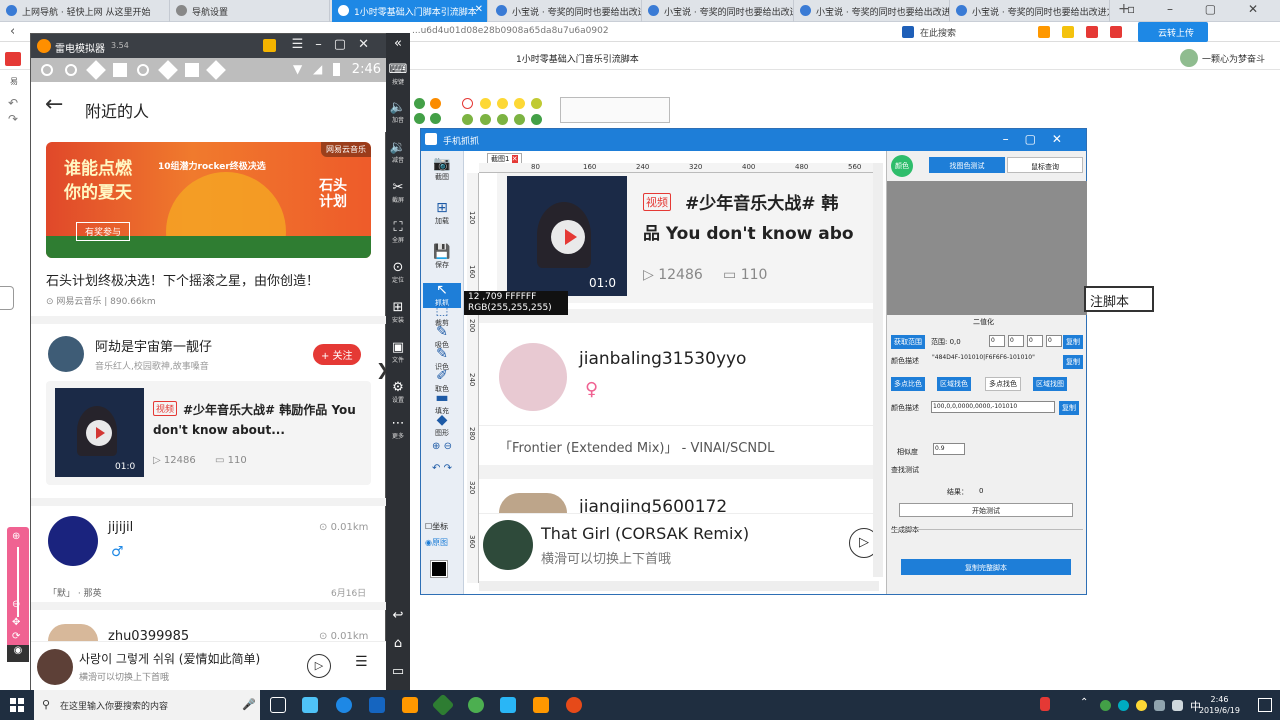 This screenshot has height=720, width=1280. I want to click on zoom-in-icon: ⊕, so click(16, 536).